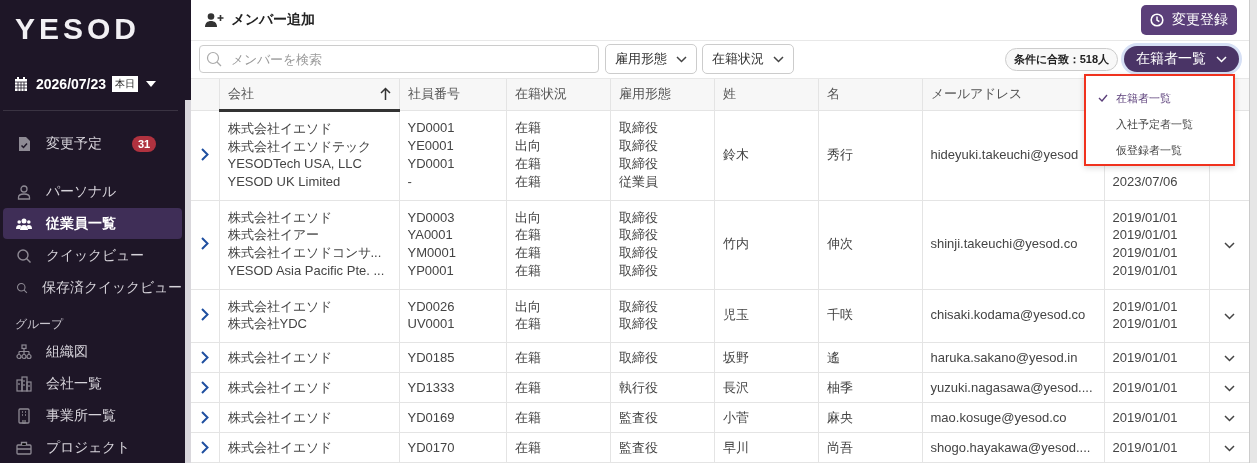  Describe the element at coordinates (92, 223) in the screenshot. I see `nav-item: 従業員一覧` at that location.